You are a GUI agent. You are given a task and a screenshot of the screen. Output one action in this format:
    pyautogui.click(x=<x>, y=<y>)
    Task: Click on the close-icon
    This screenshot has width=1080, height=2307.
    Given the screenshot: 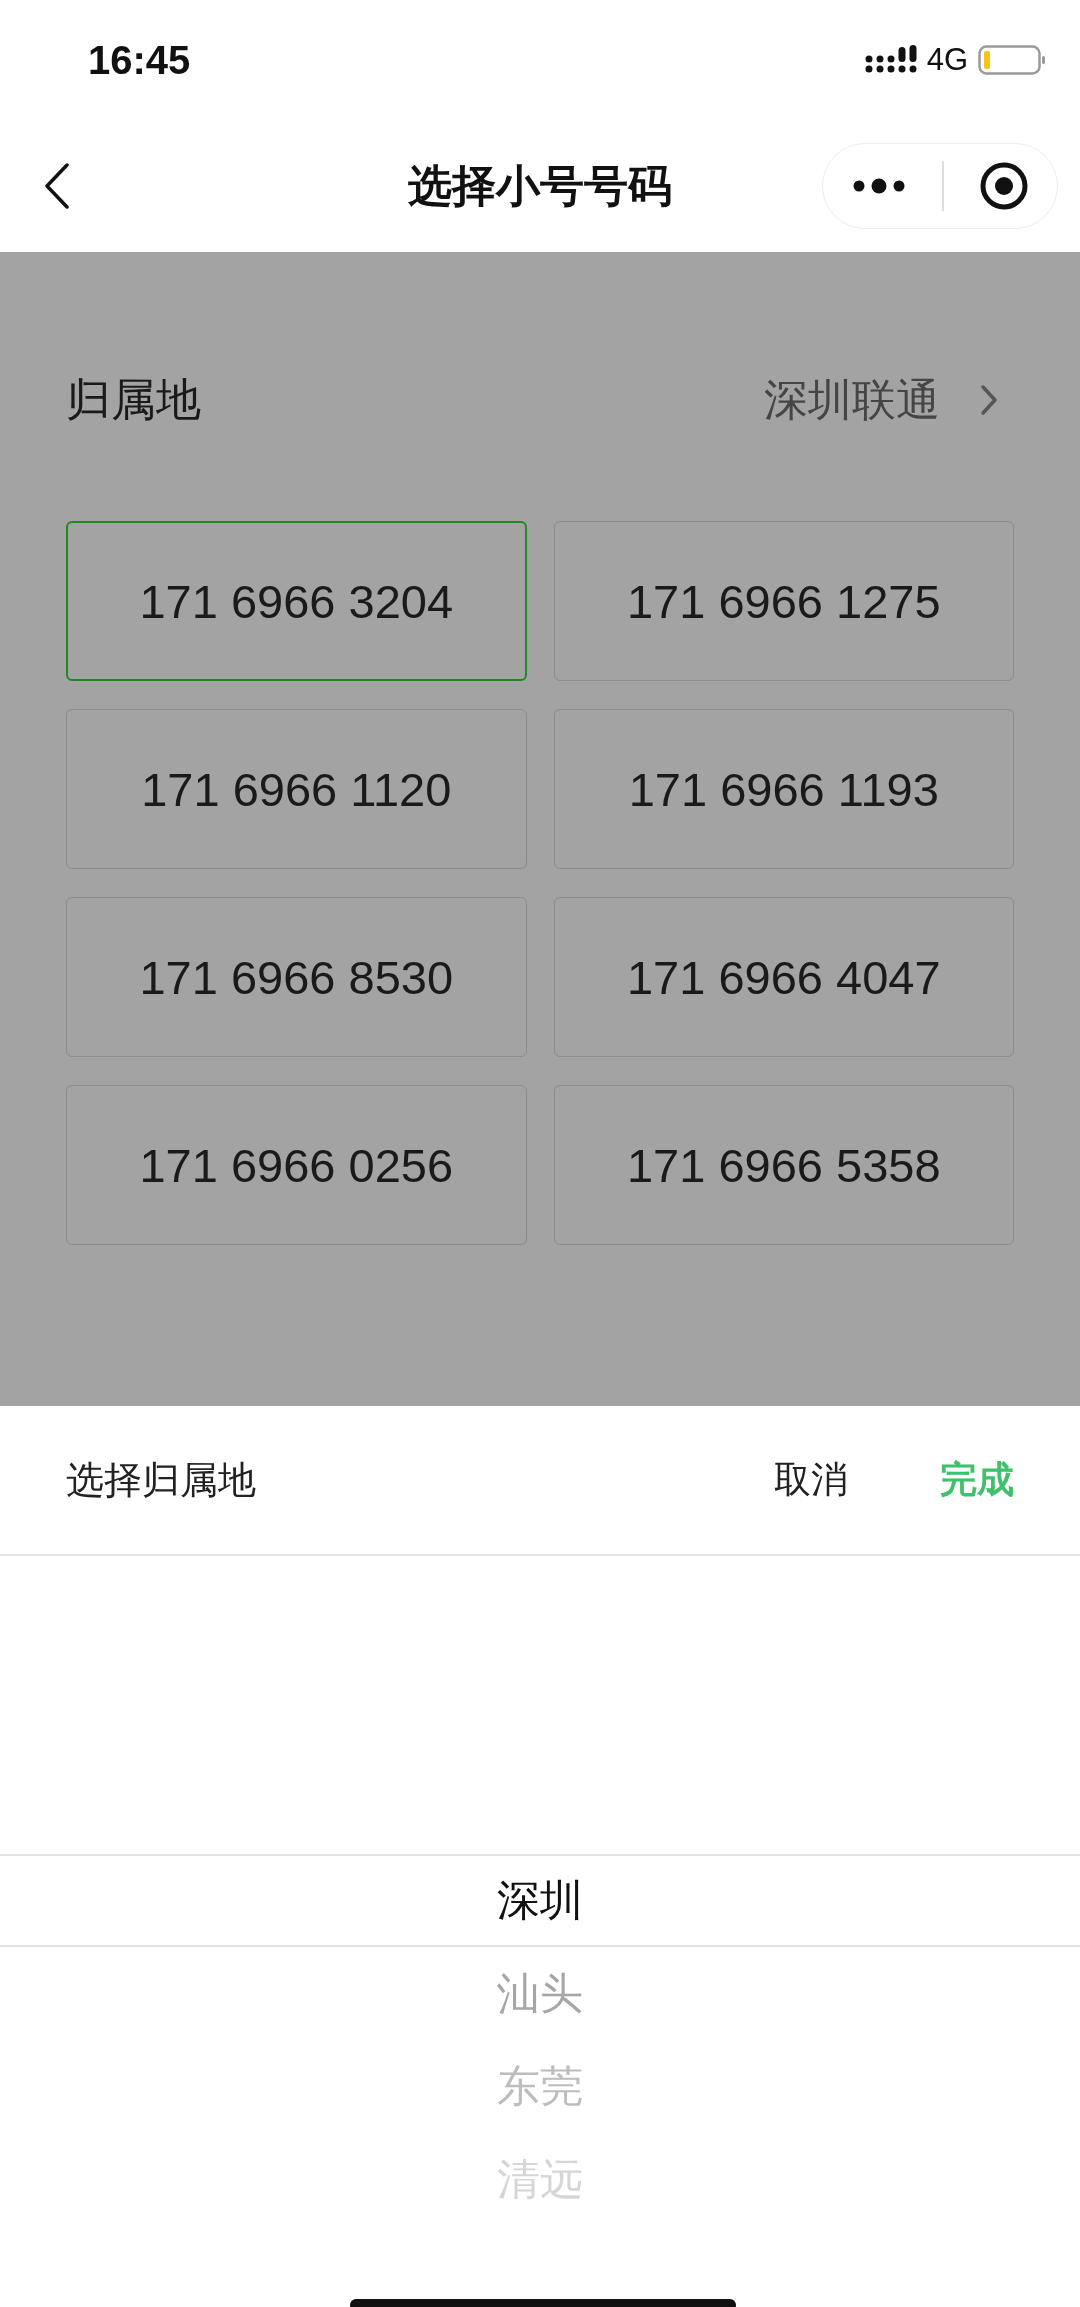 What is the action you would take?
    pyautogui.click(x=1004, y=186)
    